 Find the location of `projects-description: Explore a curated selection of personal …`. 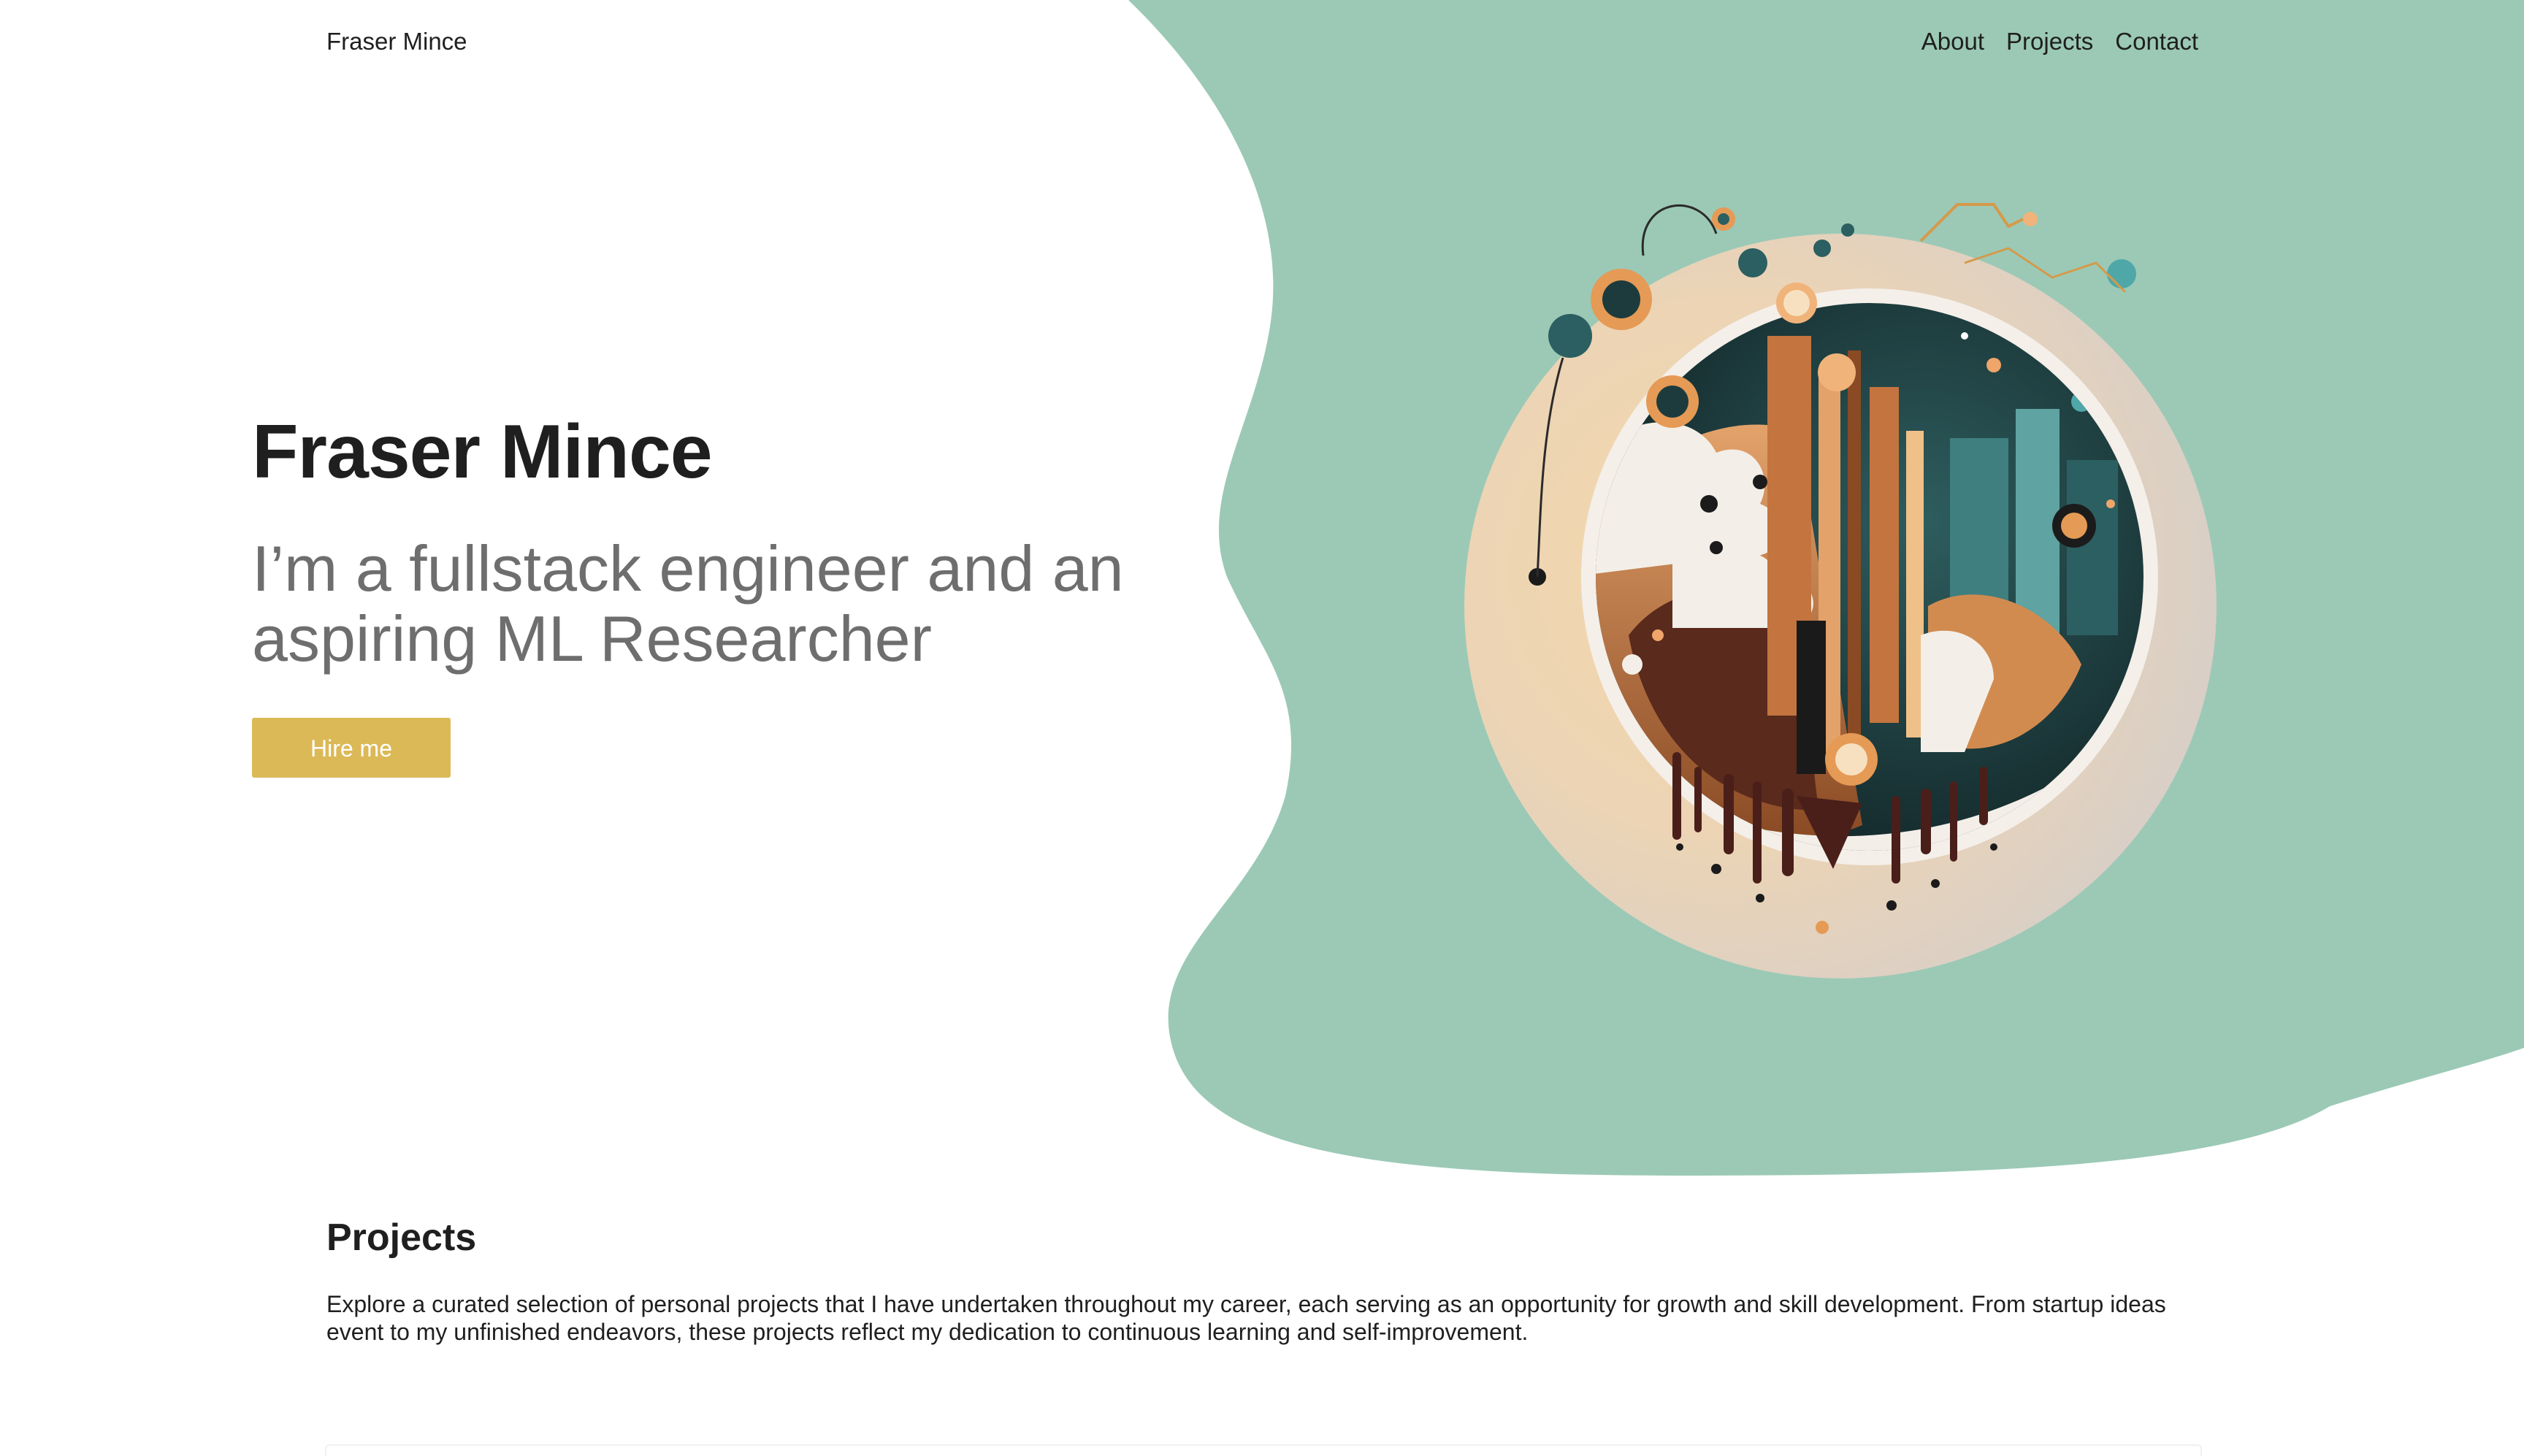

projects-description: Explore a curated selection of personal … is located at coordinates (1246, 1318).